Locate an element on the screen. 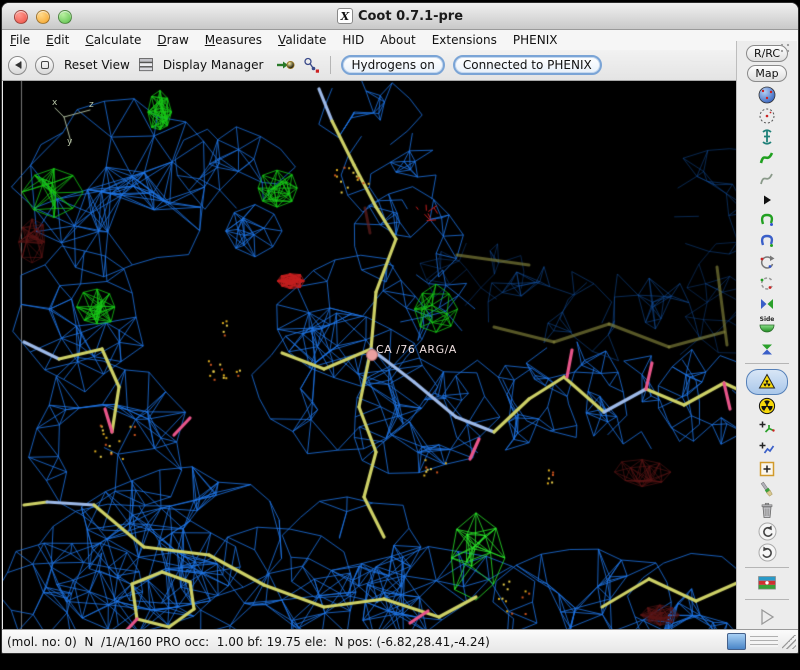 The width and height of the screenshot is (800, 670). atom-label: CA /76 ARG/A is located at coordinates (416, 349).